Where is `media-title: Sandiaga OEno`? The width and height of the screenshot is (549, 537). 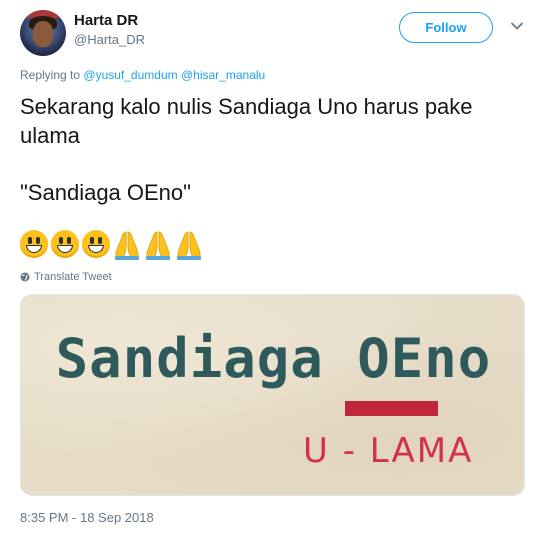
media-title: Sandiaga OEno is located at coordinates (273, 358).